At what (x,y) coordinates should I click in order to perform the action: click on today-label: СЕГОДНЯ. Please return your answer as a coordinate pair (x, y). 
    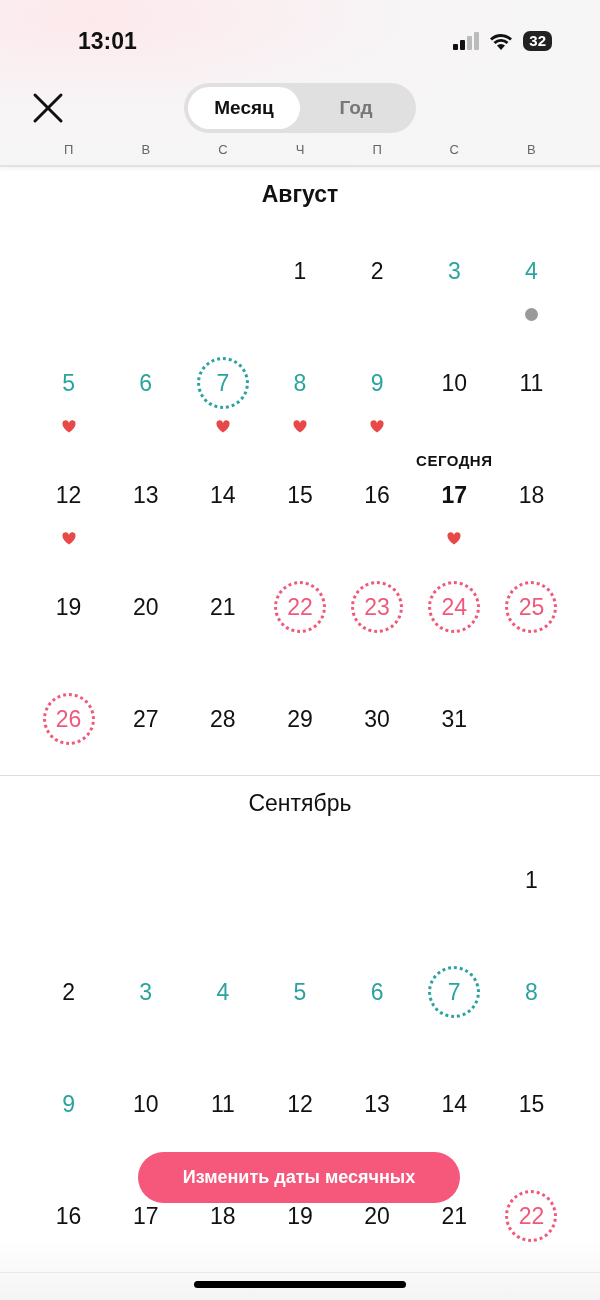
    Looking at the image, I should click on (454, 460).